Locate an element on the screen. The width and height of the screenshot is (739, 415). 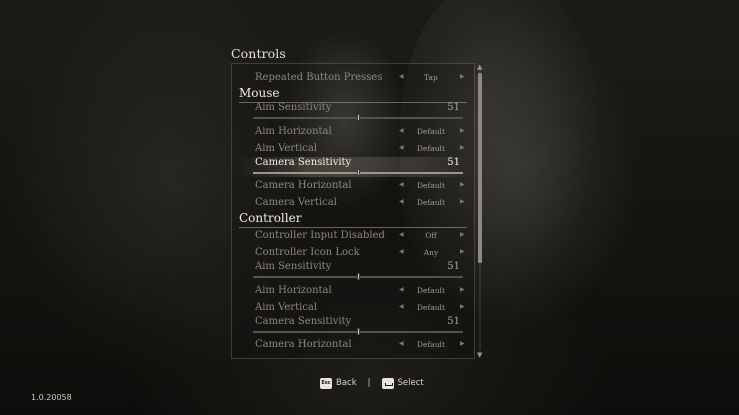
slider-mouse-camera-sensitivity: Camera Sensitivity 51 is located at coordinates (354, 167).